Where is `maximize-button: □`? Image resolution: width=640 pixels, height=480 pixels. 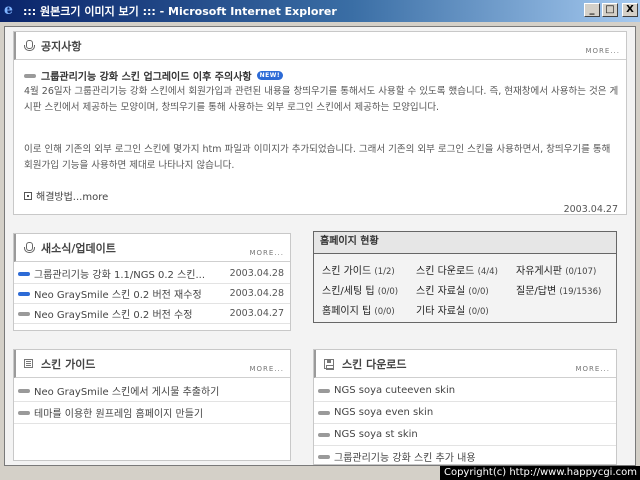
maximize-button: □ is located at coordinates (610, 10).